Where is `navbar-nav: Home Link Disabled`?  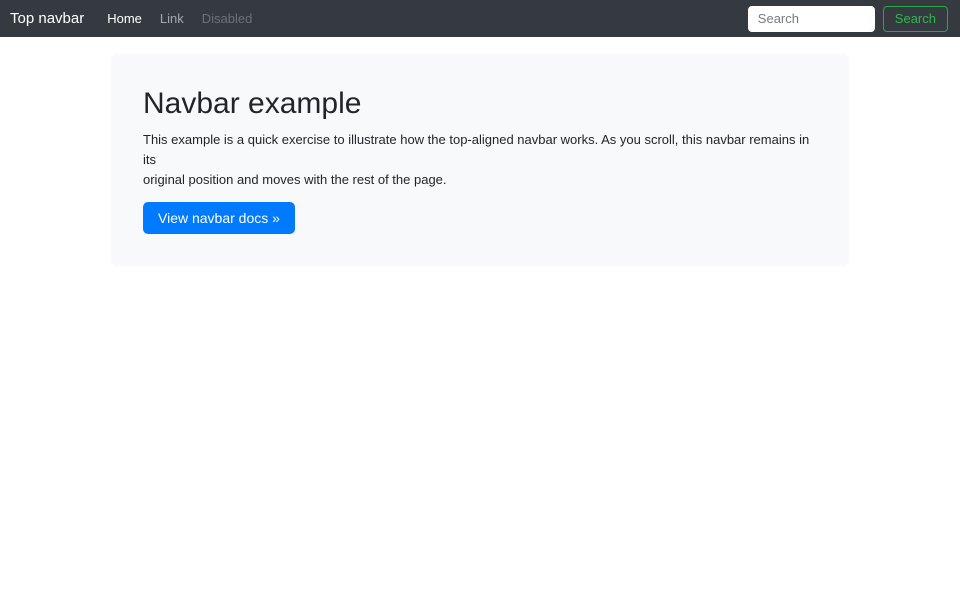 navbar-nav: Home Link Disabled is located at coordinates (179, 19).